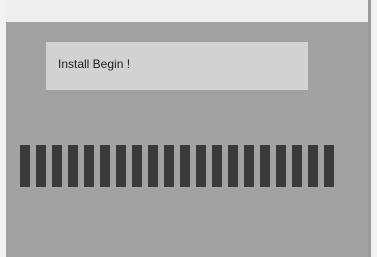  I want to click on install-message: Install Begin !, so click(94, 64).